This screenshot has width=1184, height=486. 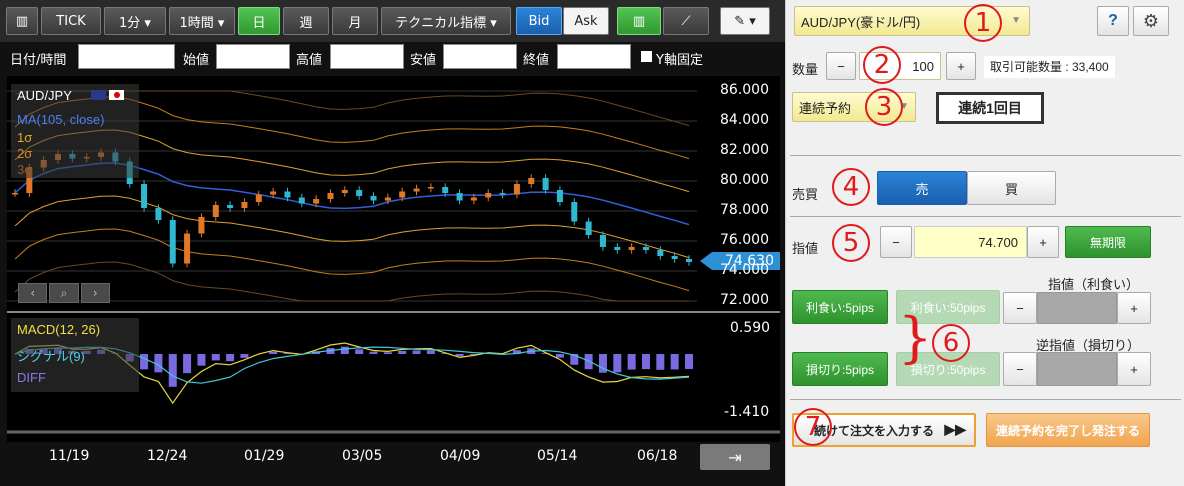 What do you see at coordinates (646, 56) in the screenshot?
I see `y-axis-fixed-checkbox` at bounding box center [646, 56].